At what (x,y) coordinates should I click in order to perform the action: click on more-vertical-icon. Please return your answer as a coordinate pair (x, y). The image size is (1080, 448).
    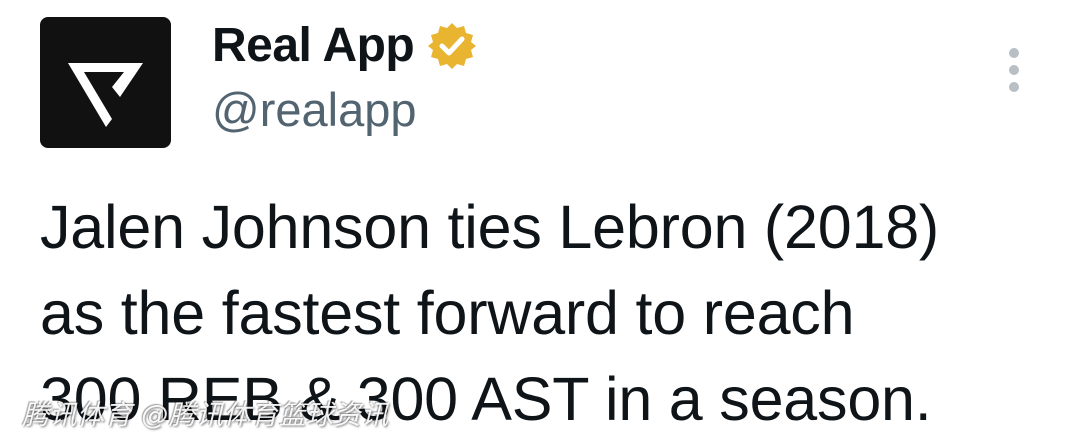
    Looking at the image, I should click on (1014, 53).